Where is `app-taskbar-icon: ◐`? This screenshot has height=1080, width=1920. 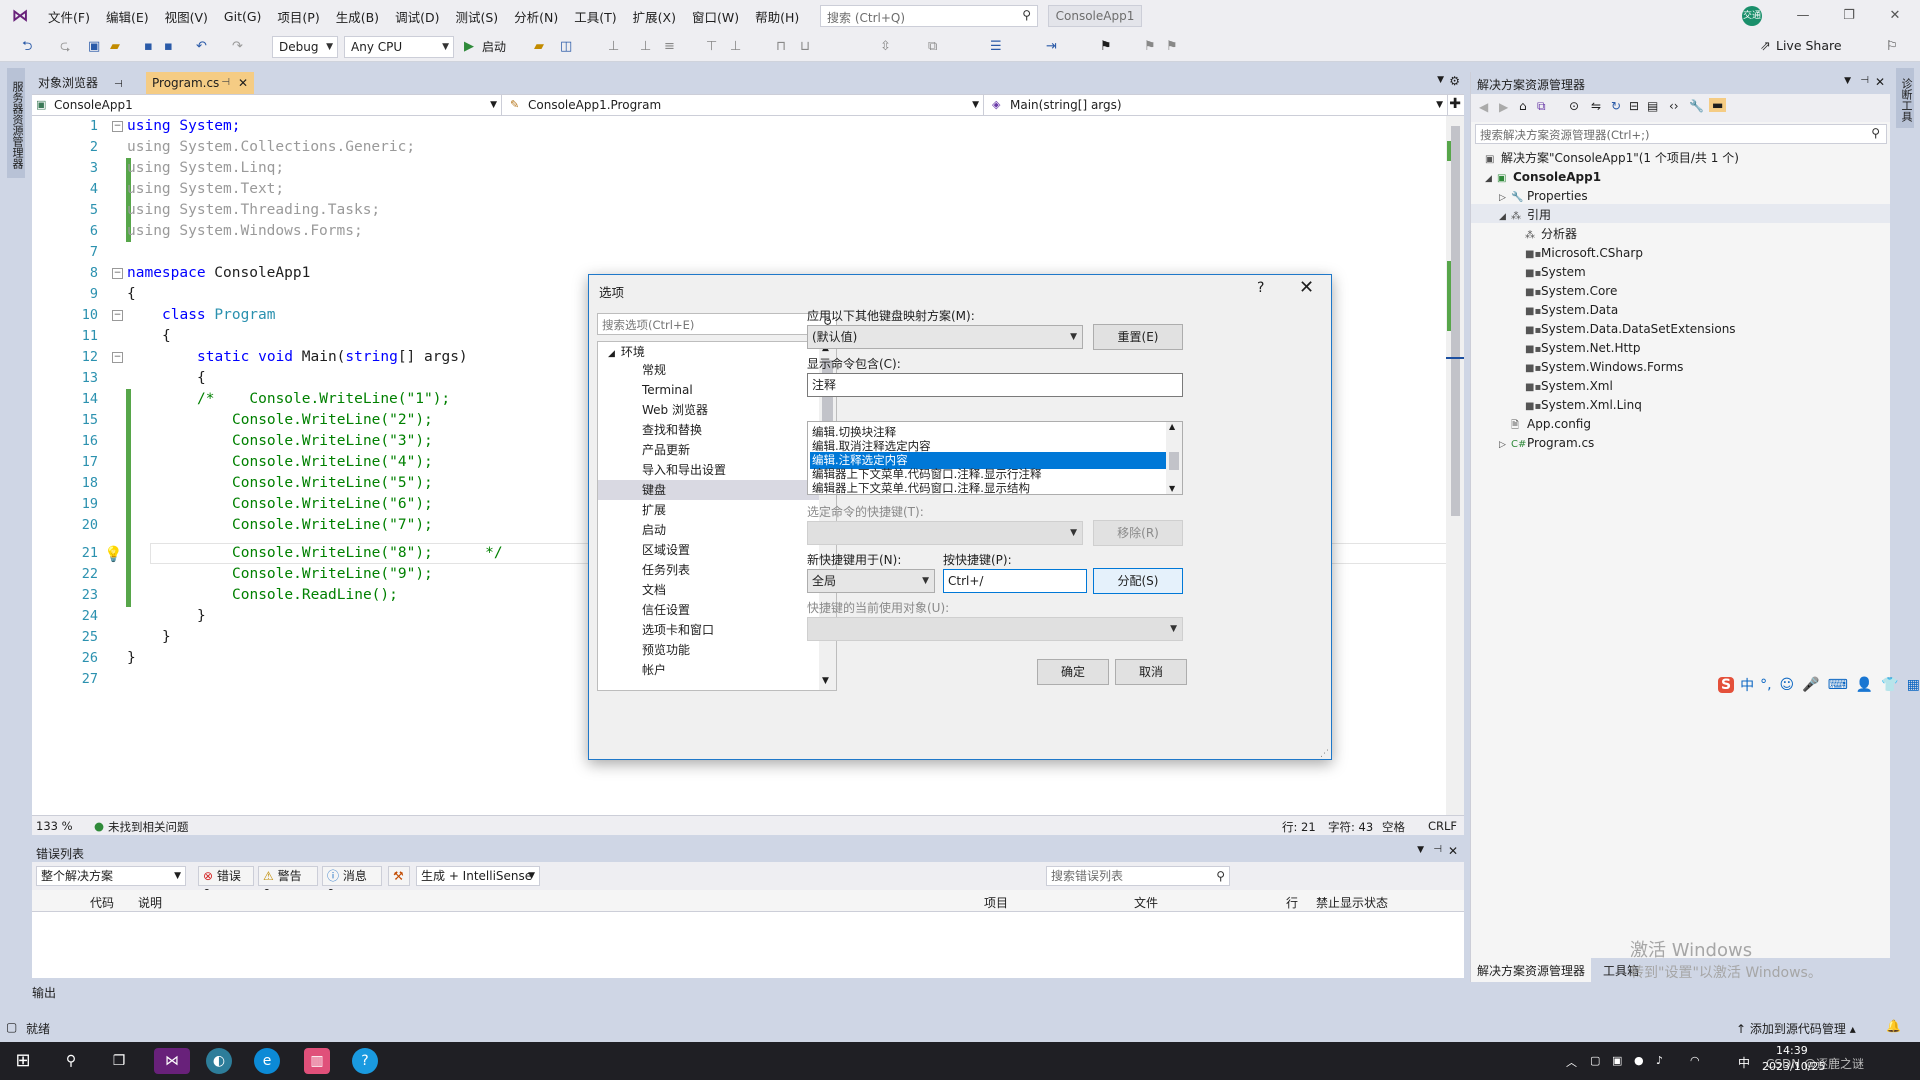 app-taskbar-icon: ◐ is located at coordinates (219, 1061).